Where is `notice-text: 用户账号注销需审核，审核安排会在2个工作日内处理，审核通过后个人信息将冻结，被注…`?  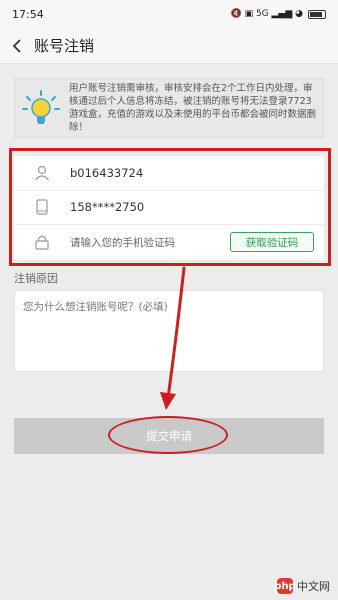 notice-text: 用户账号注销需审核，审核安排会在2个工作日内处理，审核通过后个人信息将冻结，被注… is located at coordinates (193, 108).